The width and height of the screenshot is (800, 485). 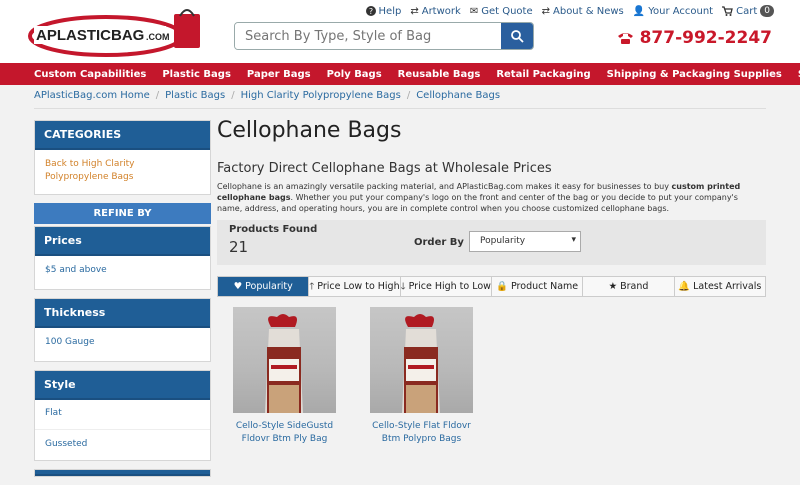 I want to click on sort-tab-brand: ★ Brand, so click(x=627, y=286).